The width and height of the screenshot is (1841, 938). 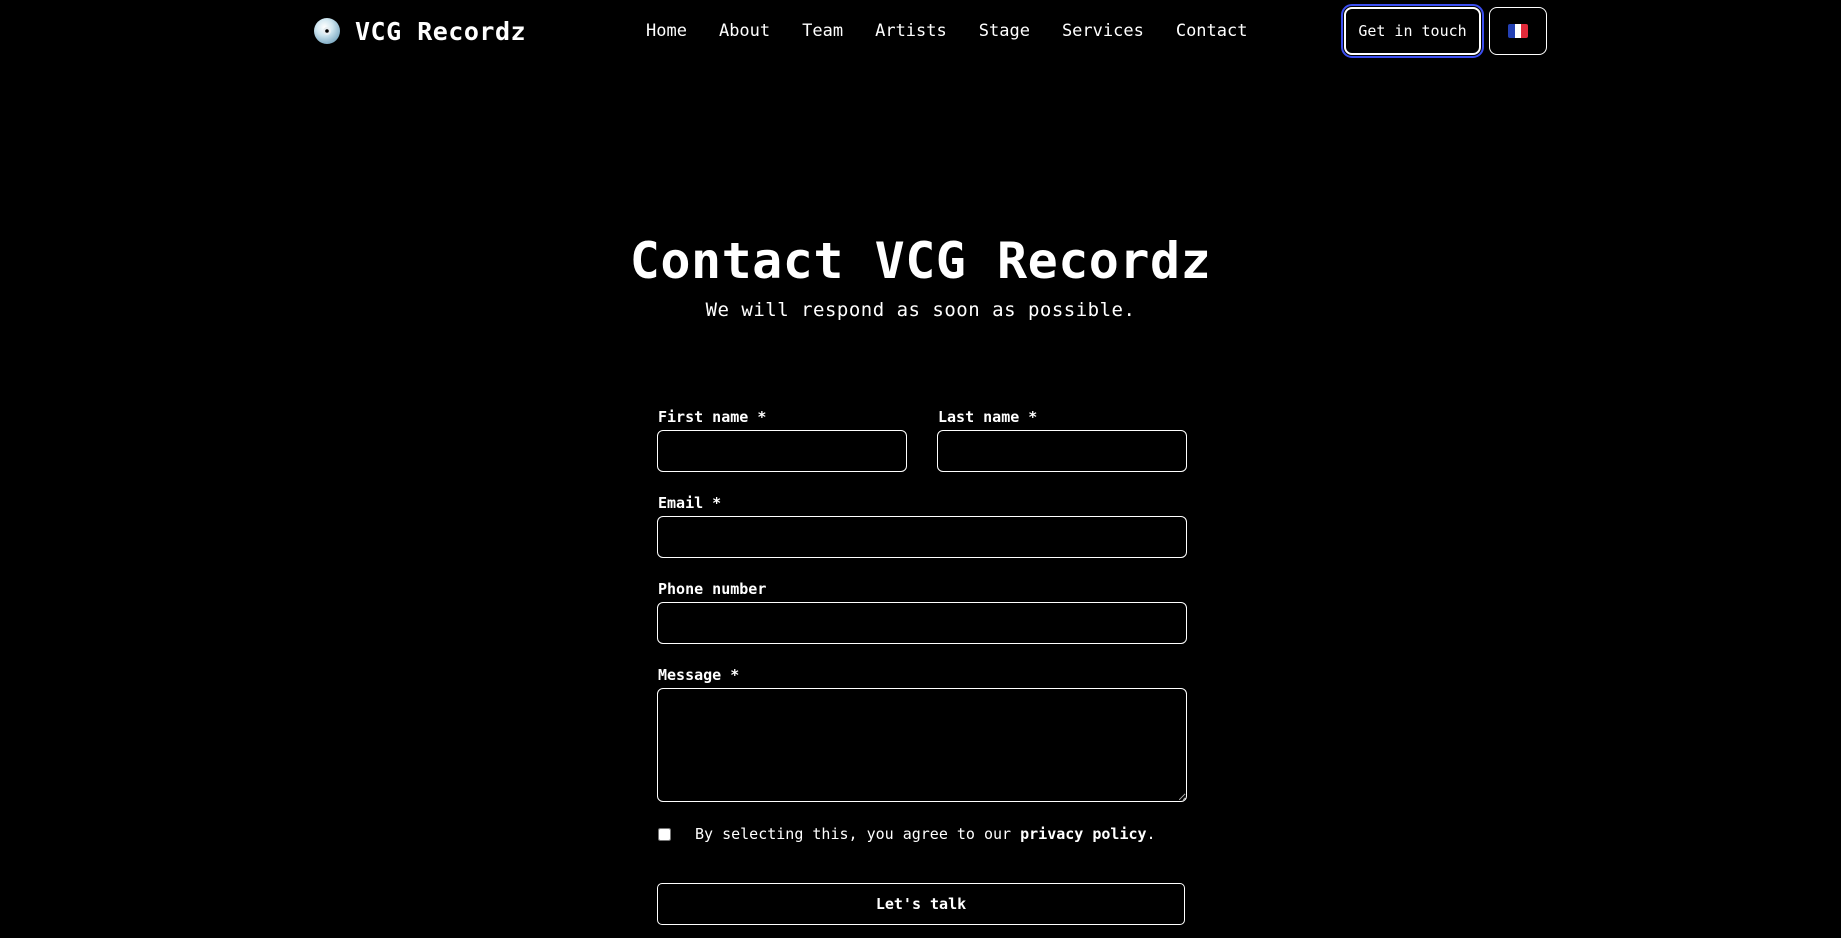 I want to click on brand-link: VCG Recordz, so click(x=419, y=31).